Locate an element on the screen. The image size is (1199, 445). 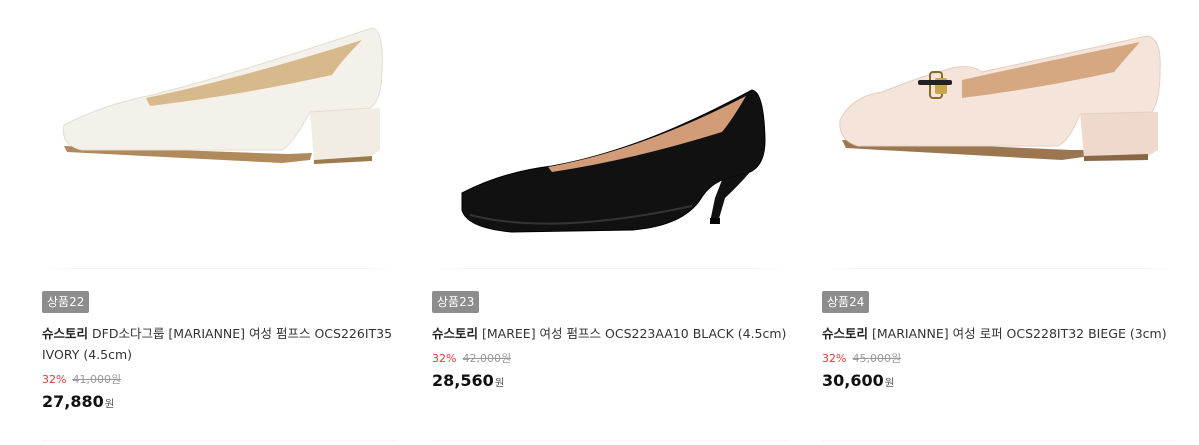
discount-row: 32% 45,000원 is located at coordinates (861, 359).